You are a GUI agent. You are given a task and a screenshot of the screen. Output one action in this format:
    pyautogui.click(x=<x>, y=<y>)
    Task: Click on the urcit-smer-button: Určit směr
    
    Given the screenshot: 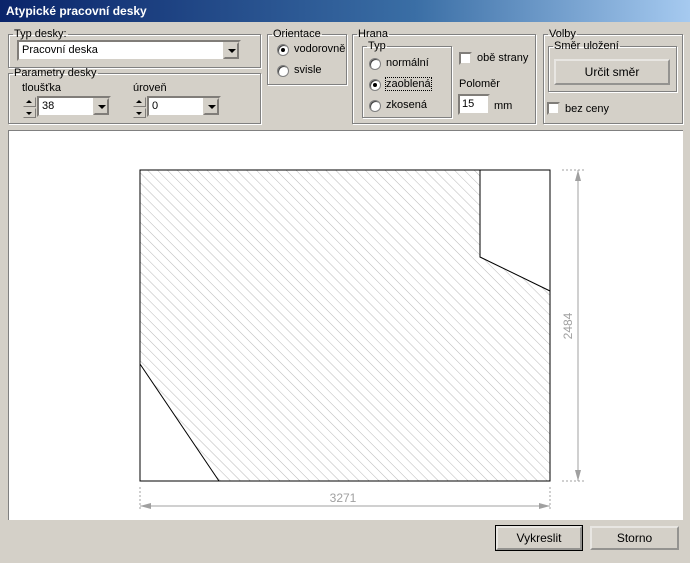 What is the action you would take?
    pyautogui.click(x=612, y=72)
    